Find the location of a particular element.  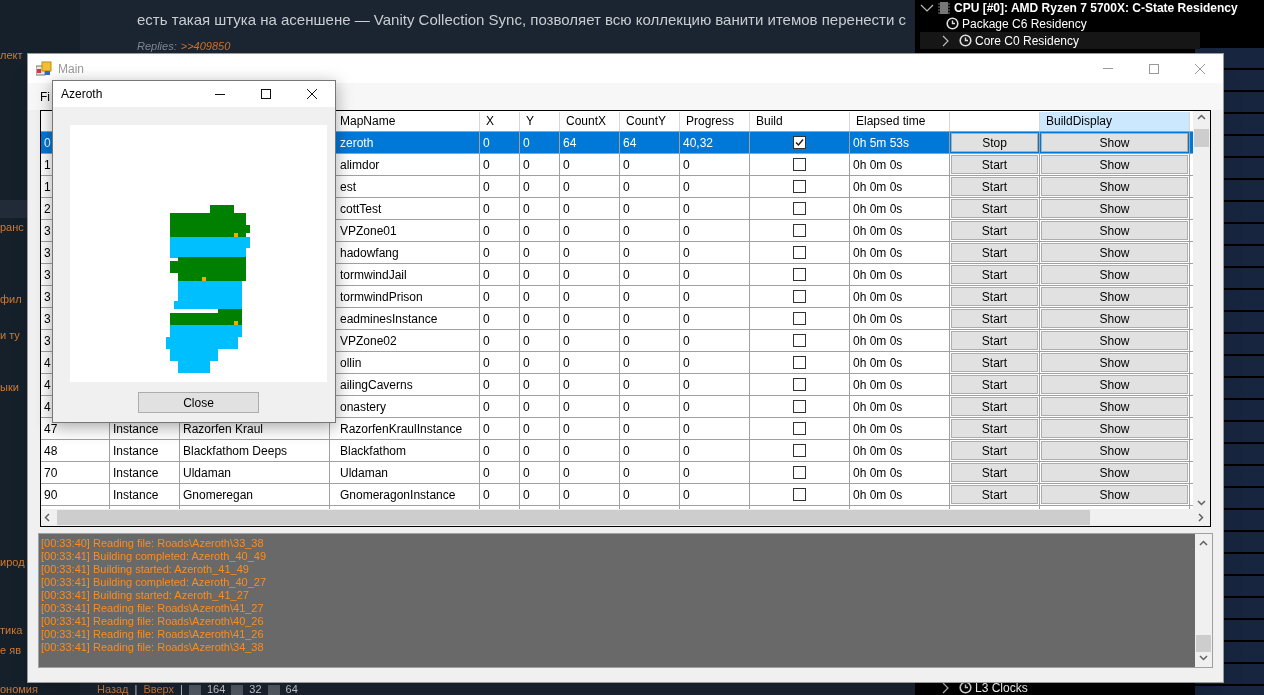

reply-link: >>409850 is located at coordinates (205, 46).